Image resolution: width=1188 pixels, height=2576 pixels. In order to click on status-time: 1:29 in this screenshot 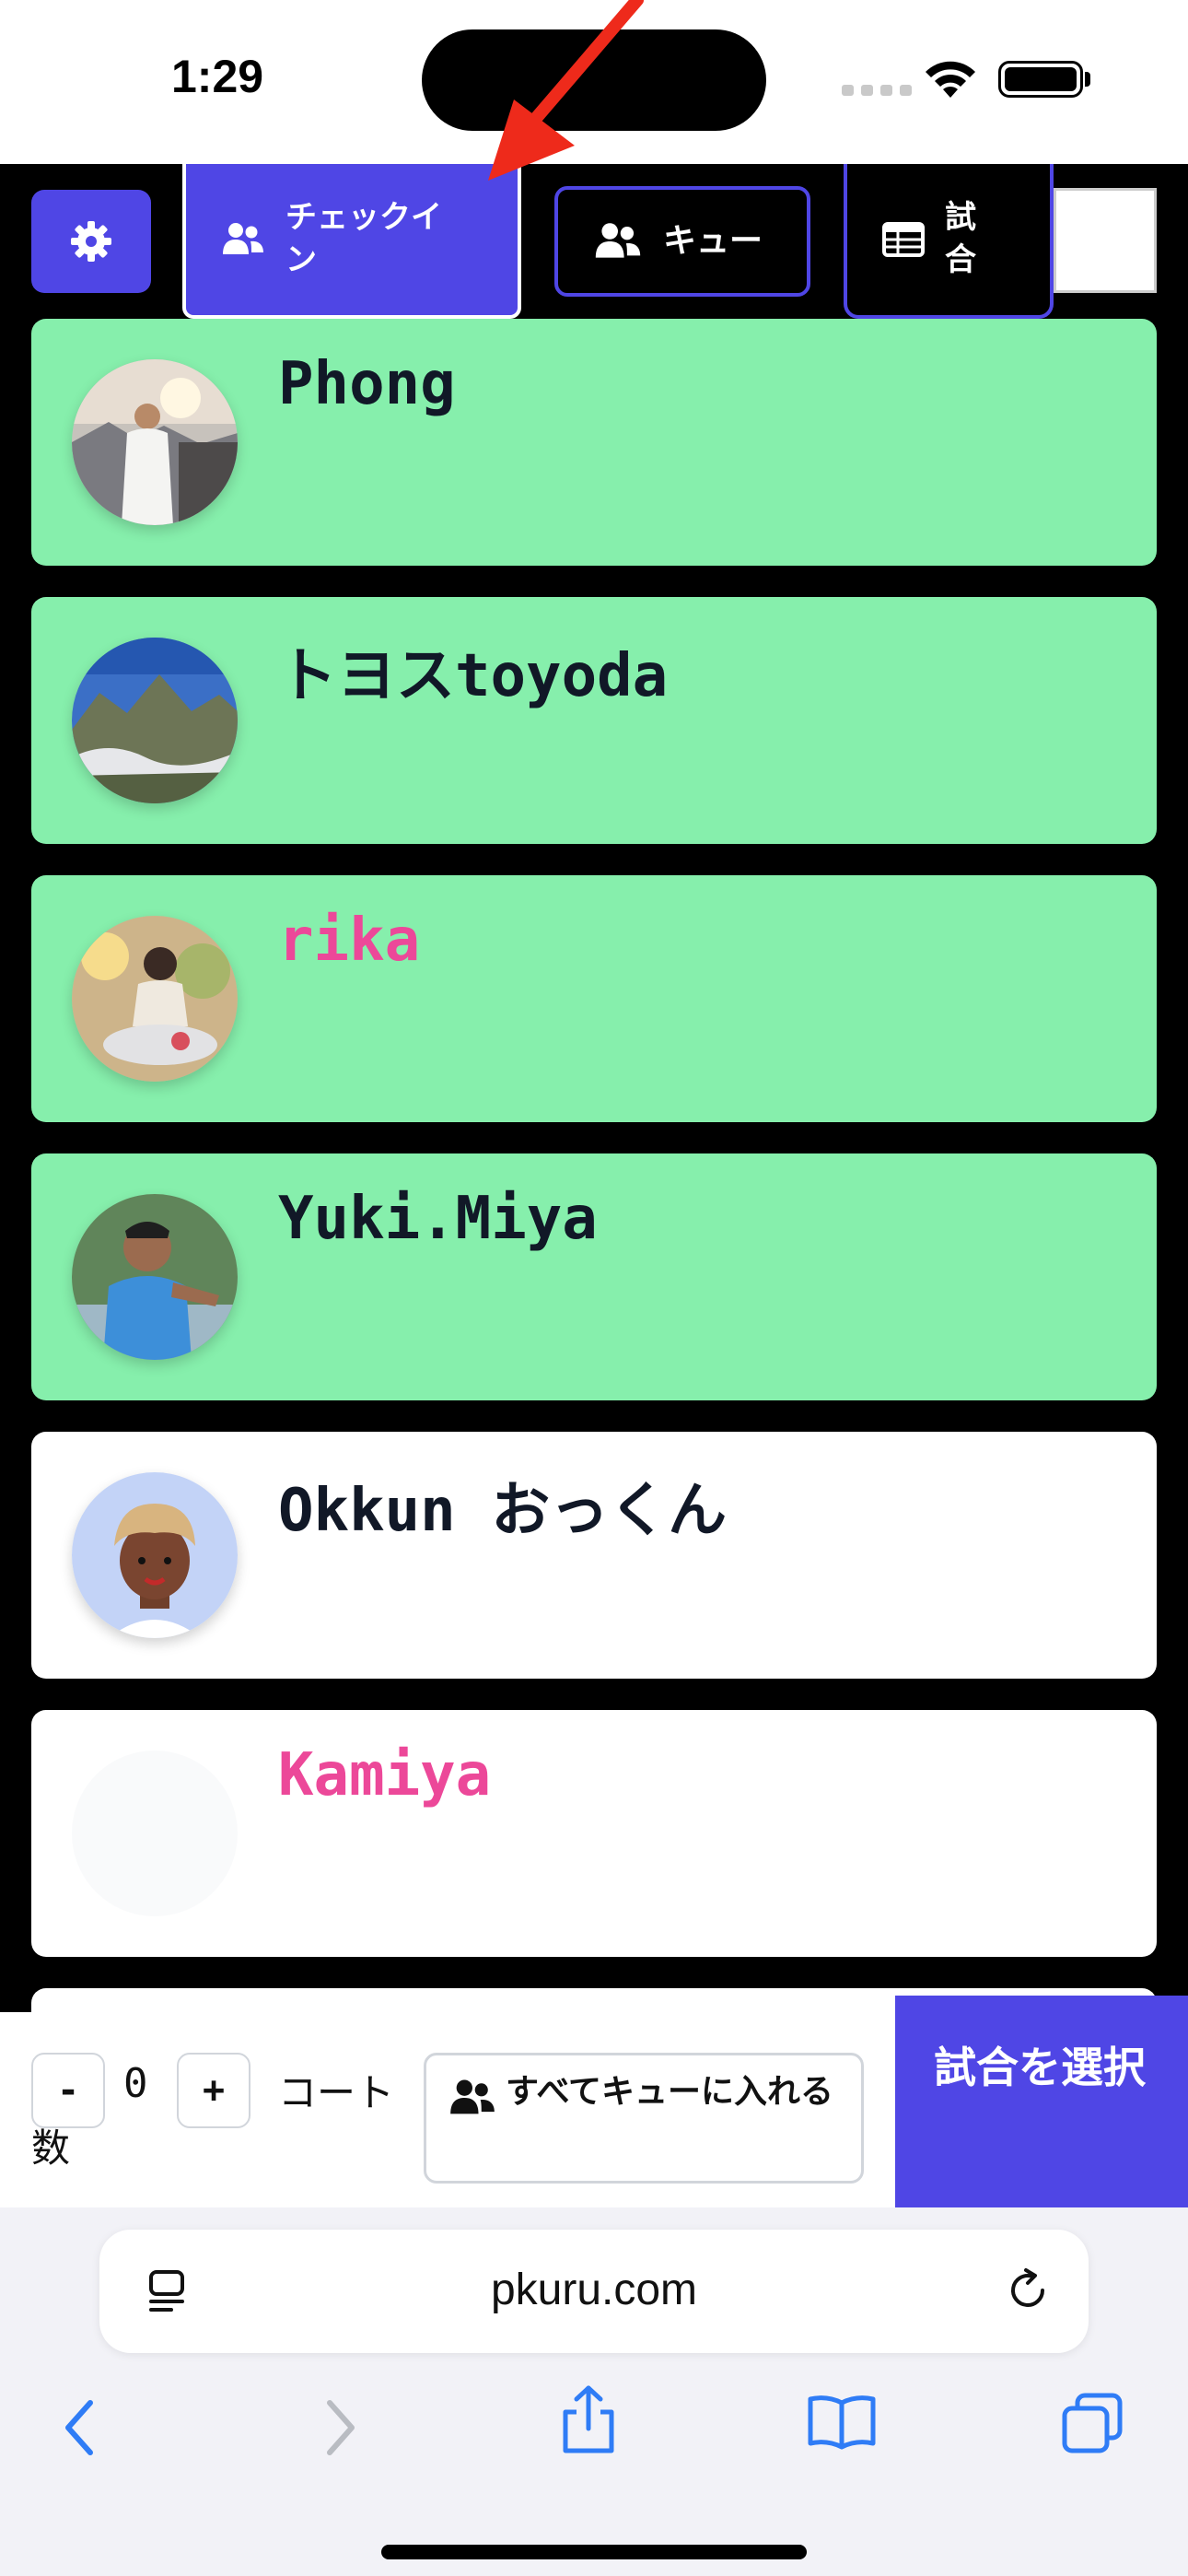, I will do `click(218, 76)`.